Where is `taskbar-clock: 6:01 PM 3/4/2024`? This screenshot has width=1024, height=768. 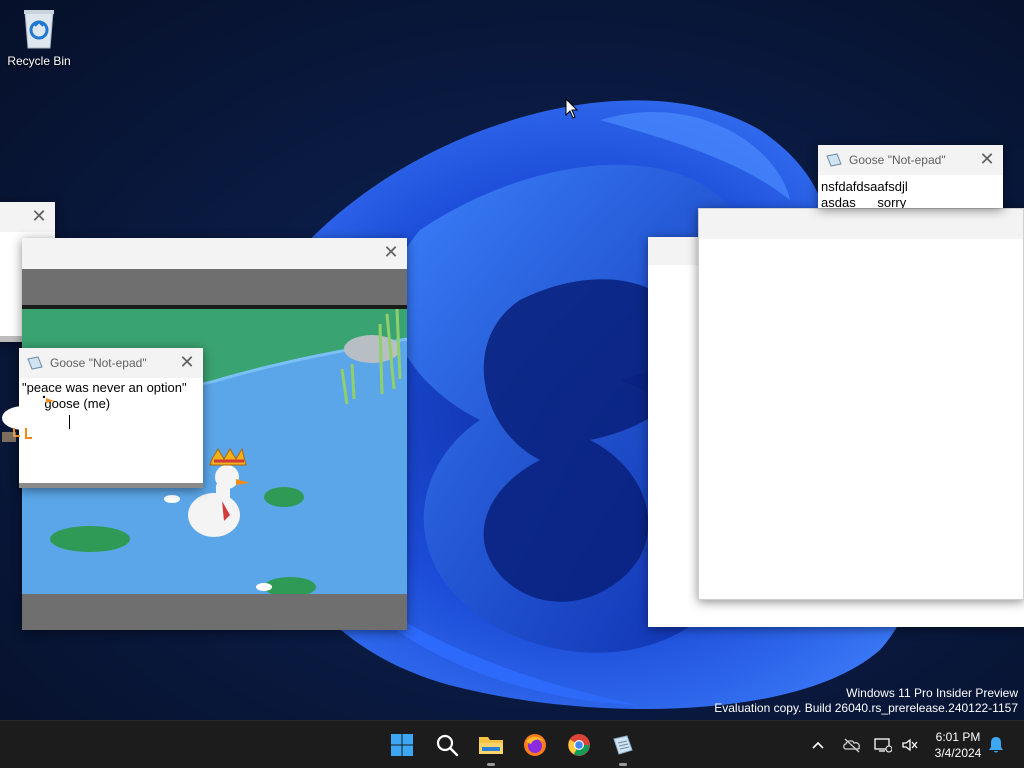
taskbar-clock: 6:01 PM 3/4/2024 is located at coordinates (958, 745).